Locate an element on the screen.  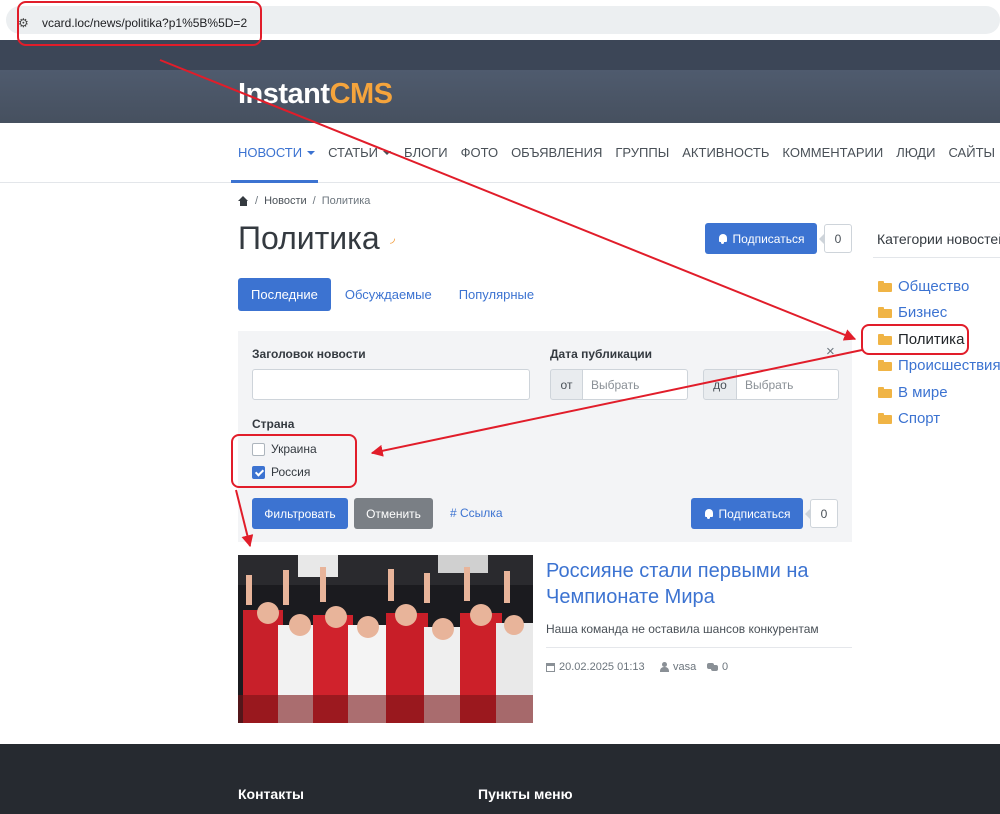
breadcrumb-current: Политика is located at coordinates (346, 201).